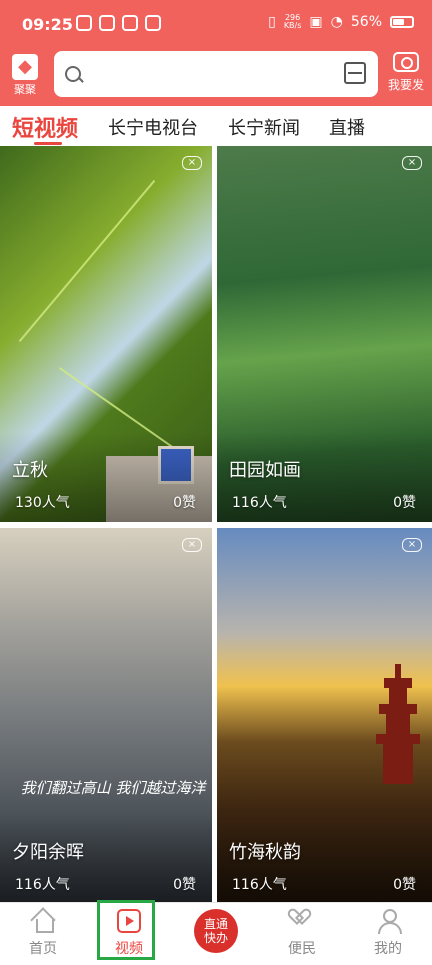  I want to click on fast-service-line2: 快办, so click(215, 938).